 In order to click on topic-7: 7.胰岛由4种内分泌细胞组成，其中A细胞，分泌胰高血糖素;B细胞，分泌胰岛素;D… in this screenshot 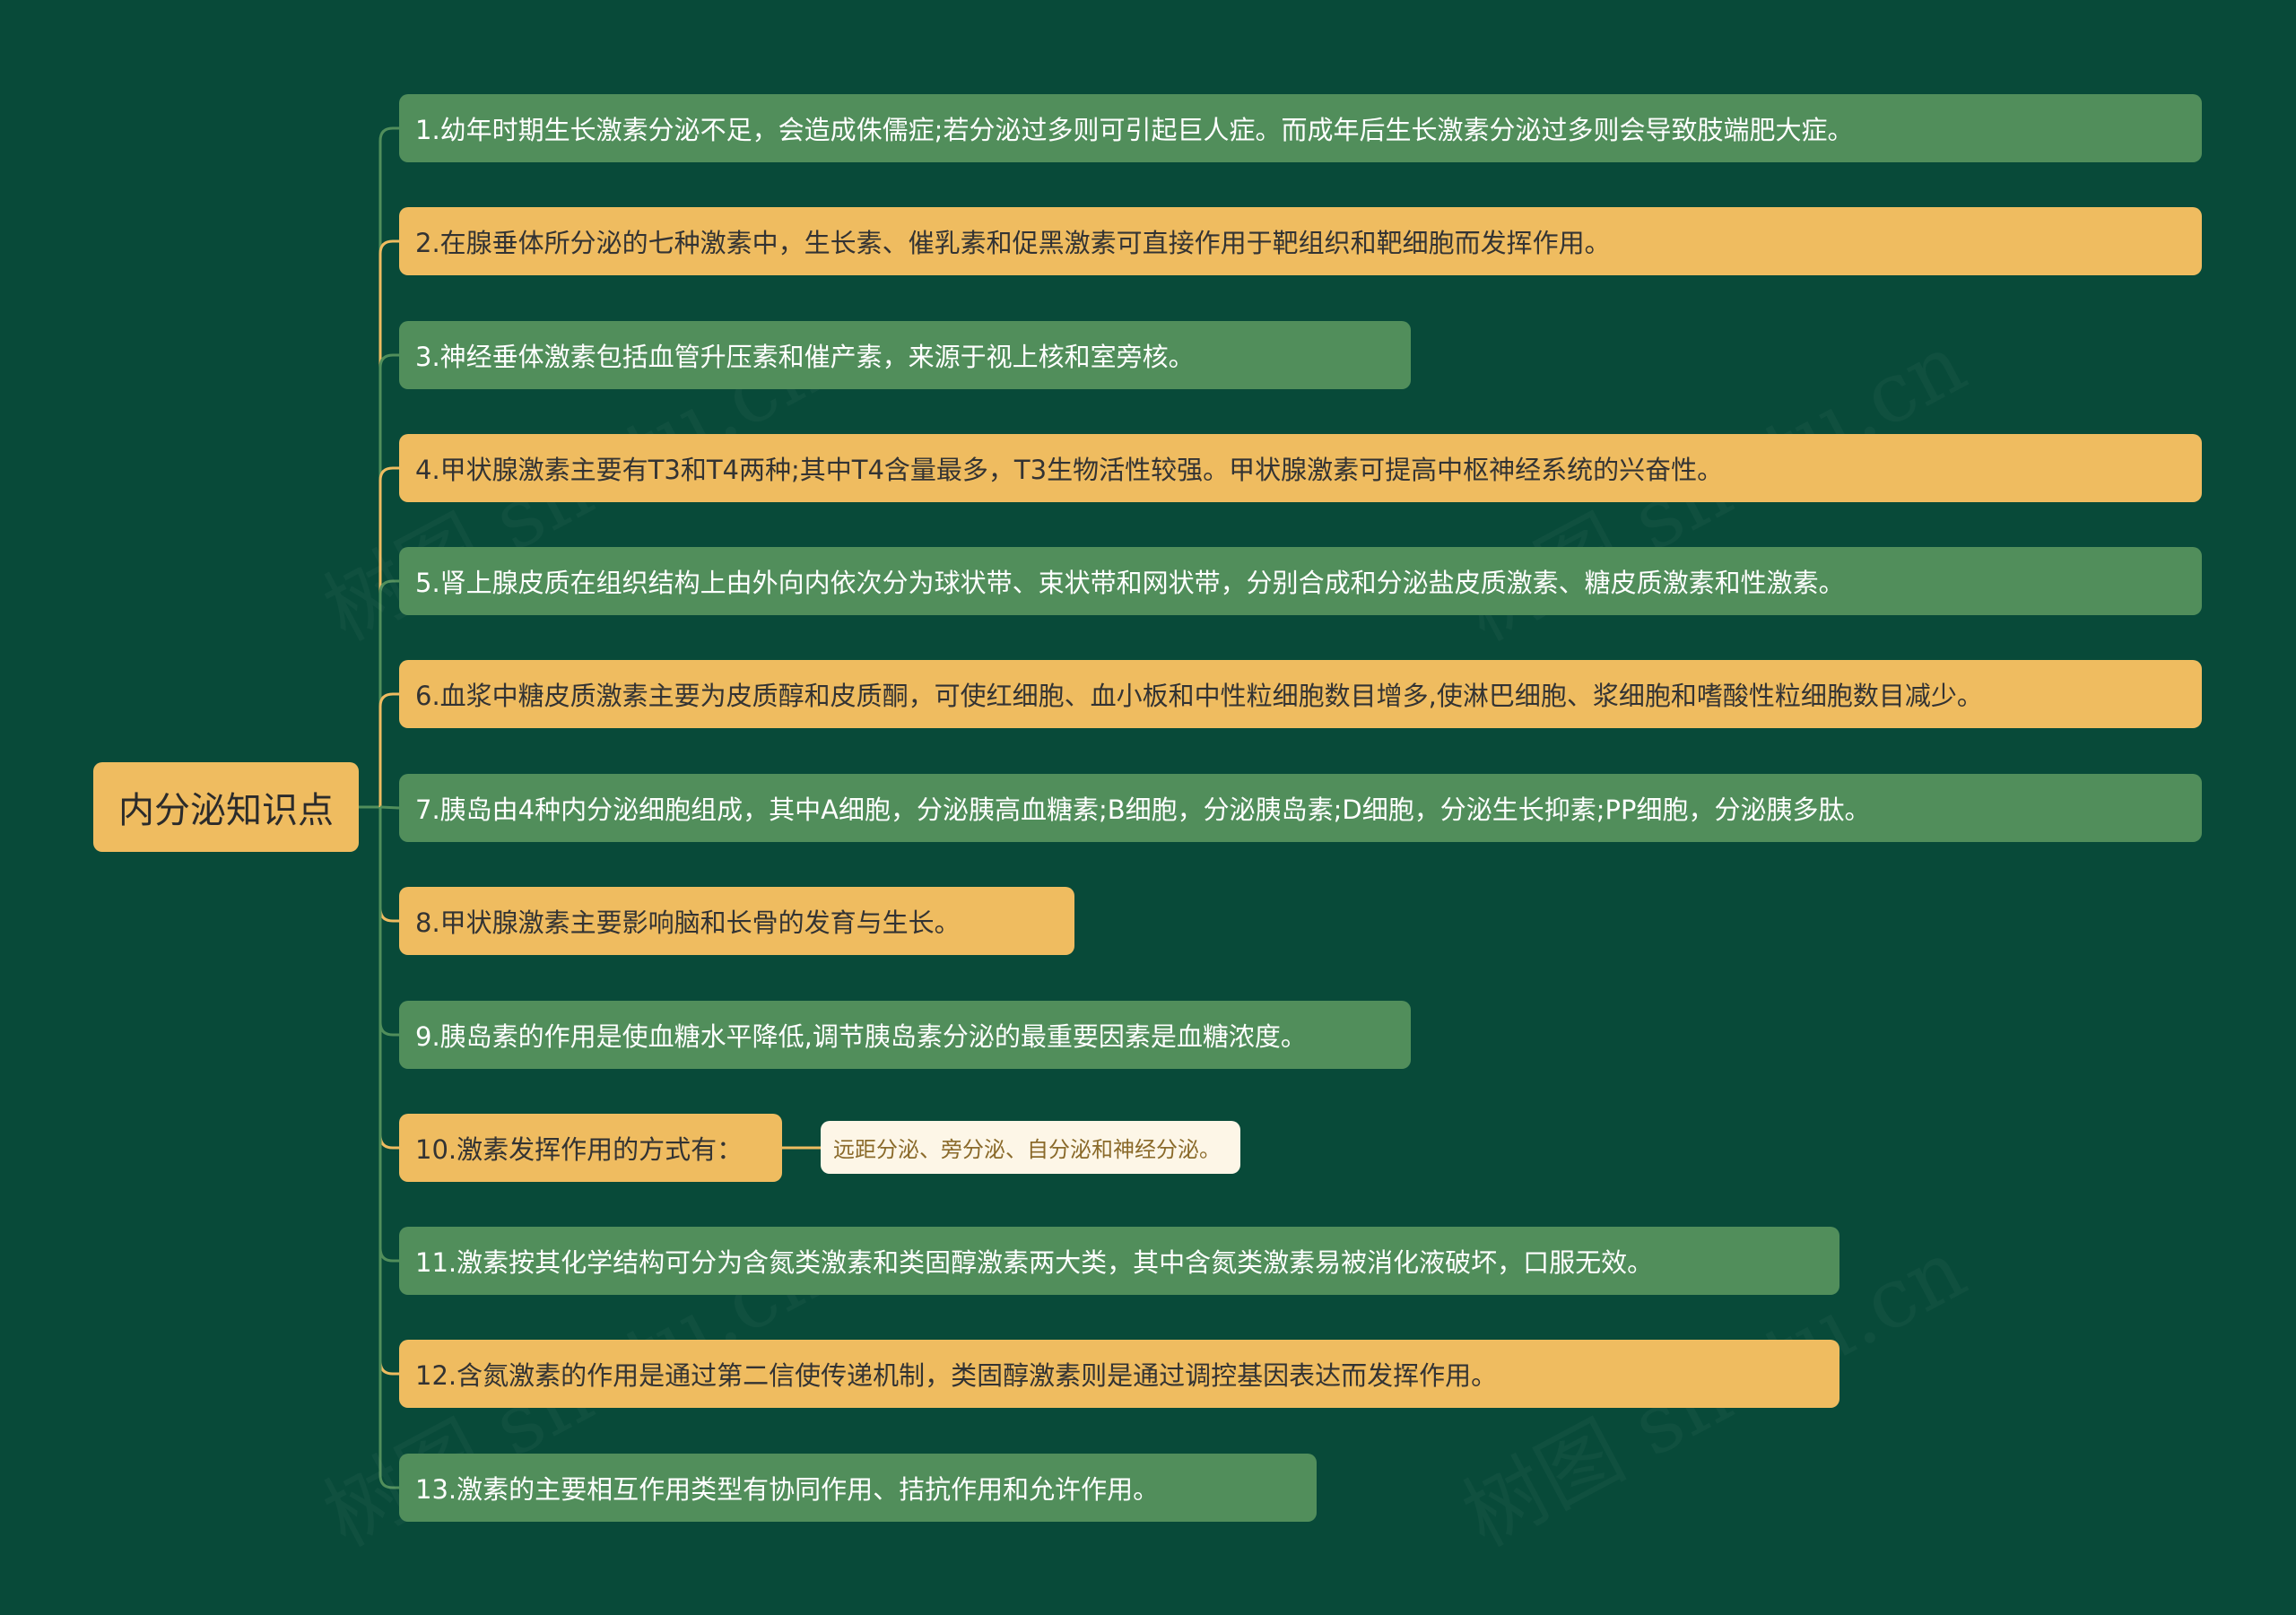, I will do `click(1300, 808)`.